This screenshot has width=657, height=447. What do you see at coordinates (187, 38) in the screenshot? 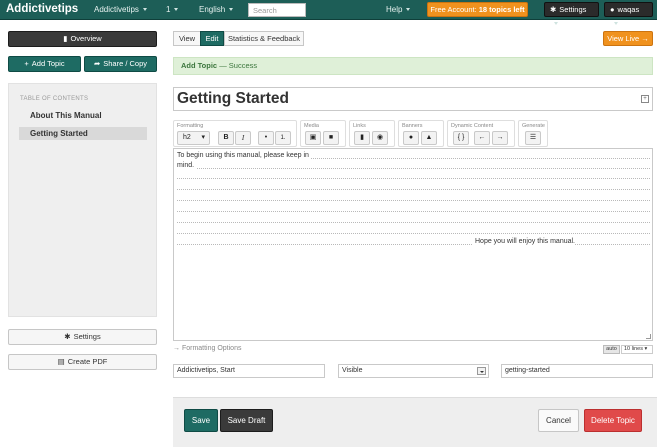
I see `tab-view: View` at bounding box center [187, 38].